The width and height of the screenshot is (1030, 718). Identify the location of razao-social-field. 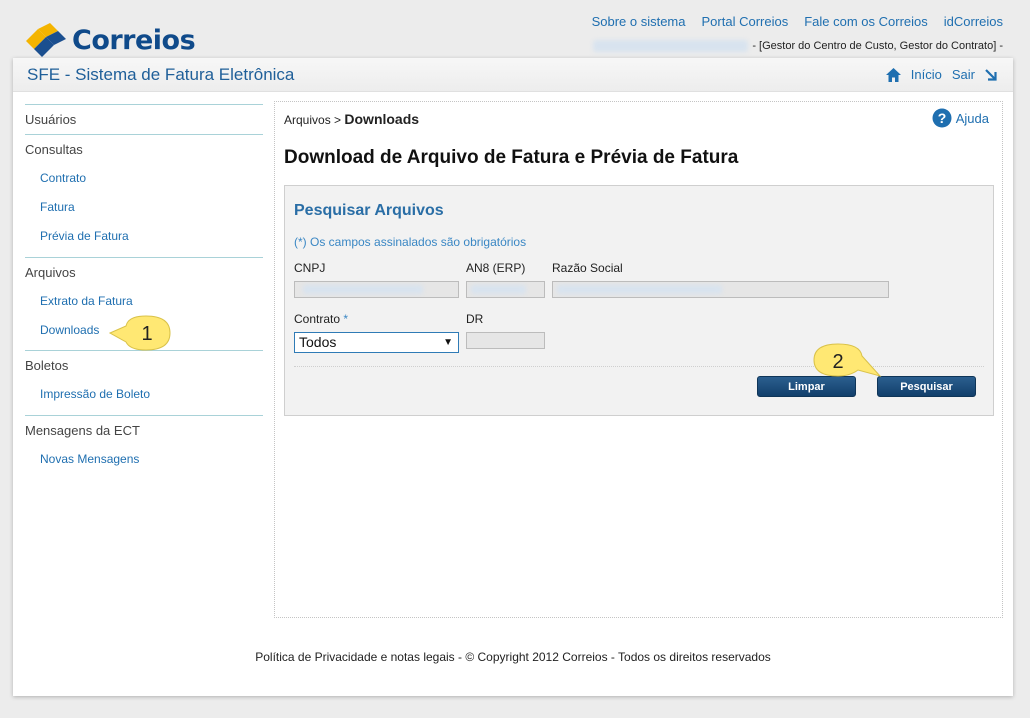
(720, 289).